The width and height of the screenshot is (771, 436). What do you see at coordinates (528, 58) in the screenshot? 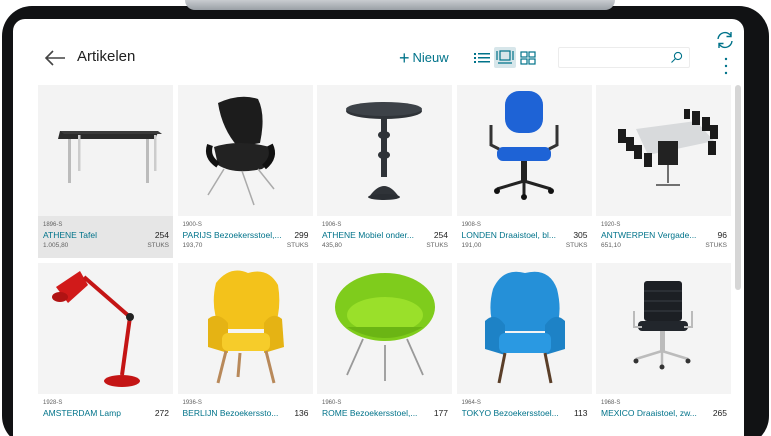
I see `grid-view-icon` at bounding box center [528, 58].